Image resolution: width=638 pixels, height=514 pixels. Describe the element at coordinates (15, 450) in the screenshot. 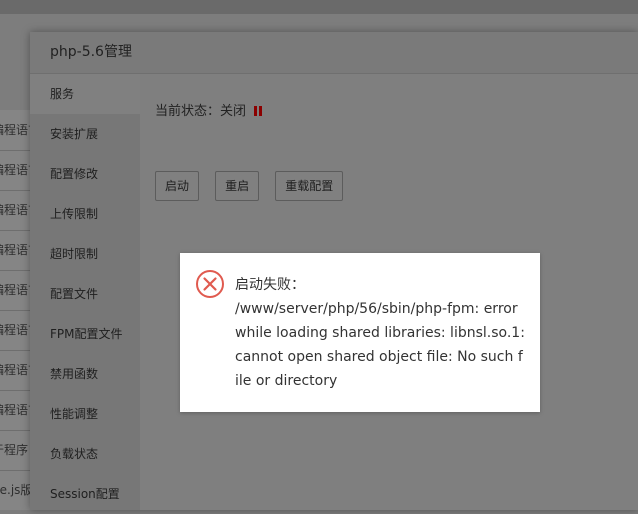

I see `background-row: 于程序` at that location.